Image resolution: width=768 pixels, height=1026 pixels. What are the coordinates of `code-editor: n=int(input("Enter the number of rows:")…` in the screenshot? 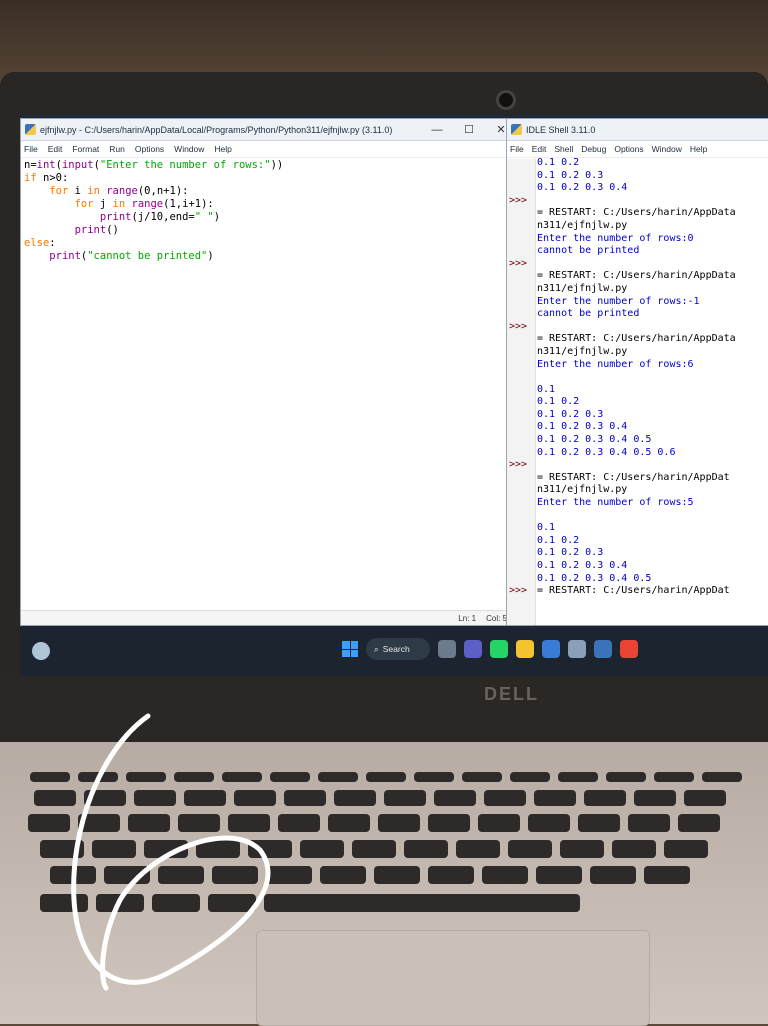 It's located at (265, 211).